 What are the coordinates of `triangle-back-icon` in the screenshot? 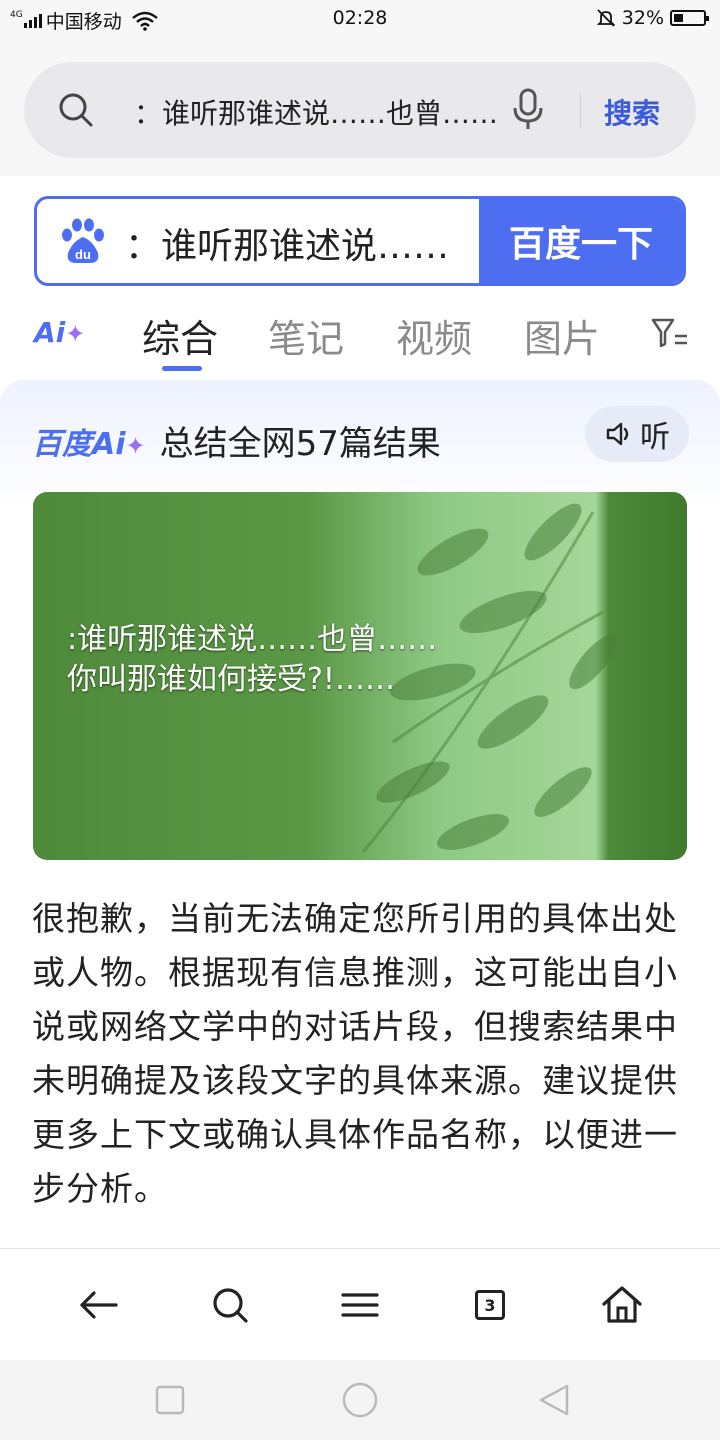 It's located at (554, 1400).